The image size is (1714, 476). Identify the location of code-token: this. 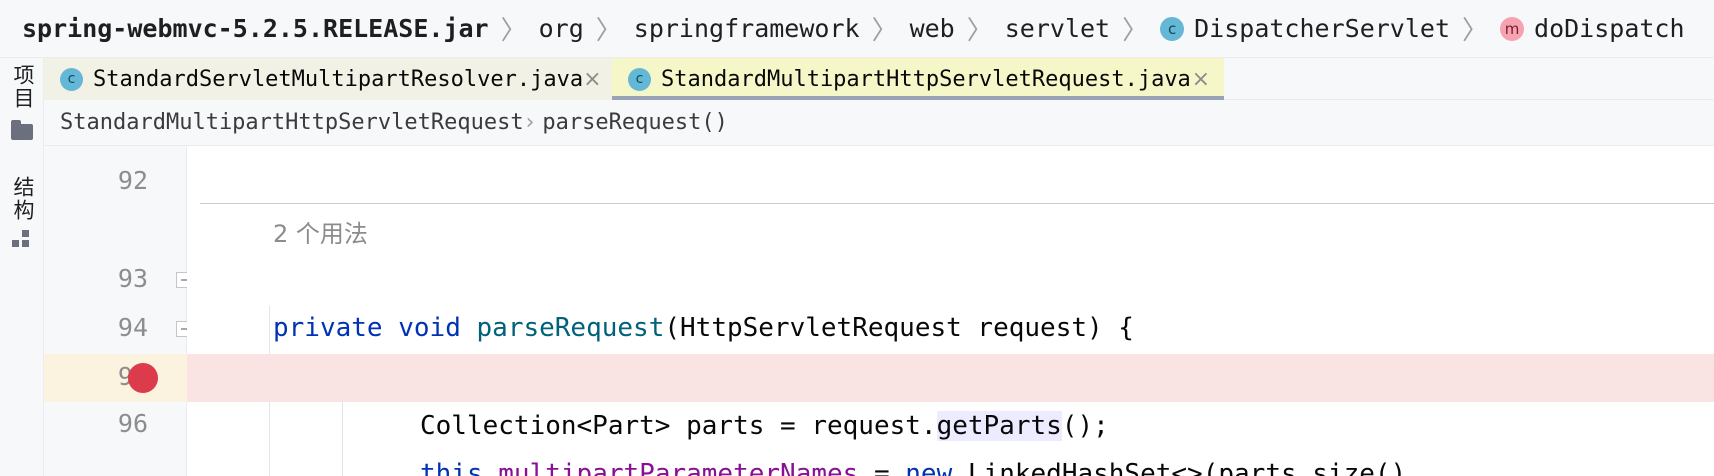
(451, 467).